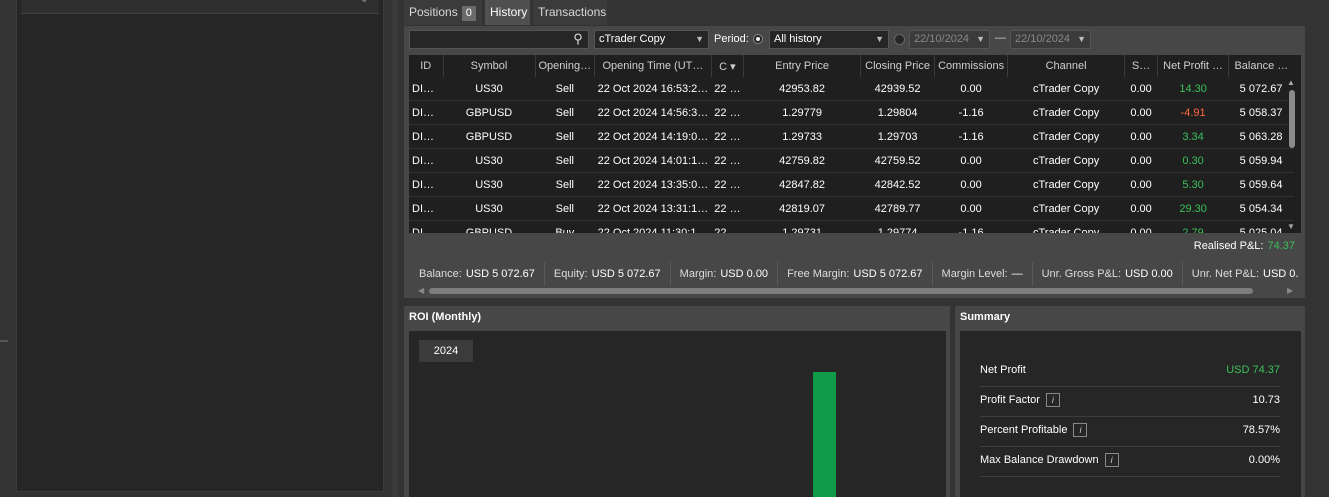 The image size is (1329, 497). What do you see at coordinates (1281, 246) in the screenshot?
I see `realised-pnl-value: 74.37` at bounding box center [1281, 246].